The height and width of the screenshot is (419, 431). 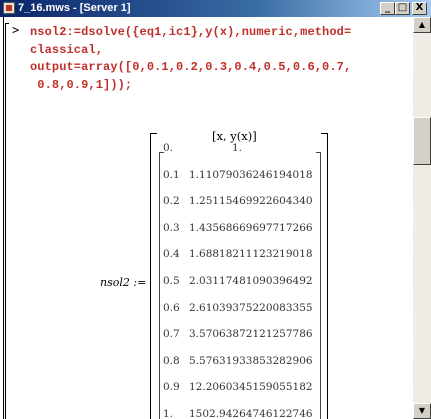 What do you see at coordinates (9, 8) in the screenshot?
I see `worksheet-icon` at bounding box center [9, 8].